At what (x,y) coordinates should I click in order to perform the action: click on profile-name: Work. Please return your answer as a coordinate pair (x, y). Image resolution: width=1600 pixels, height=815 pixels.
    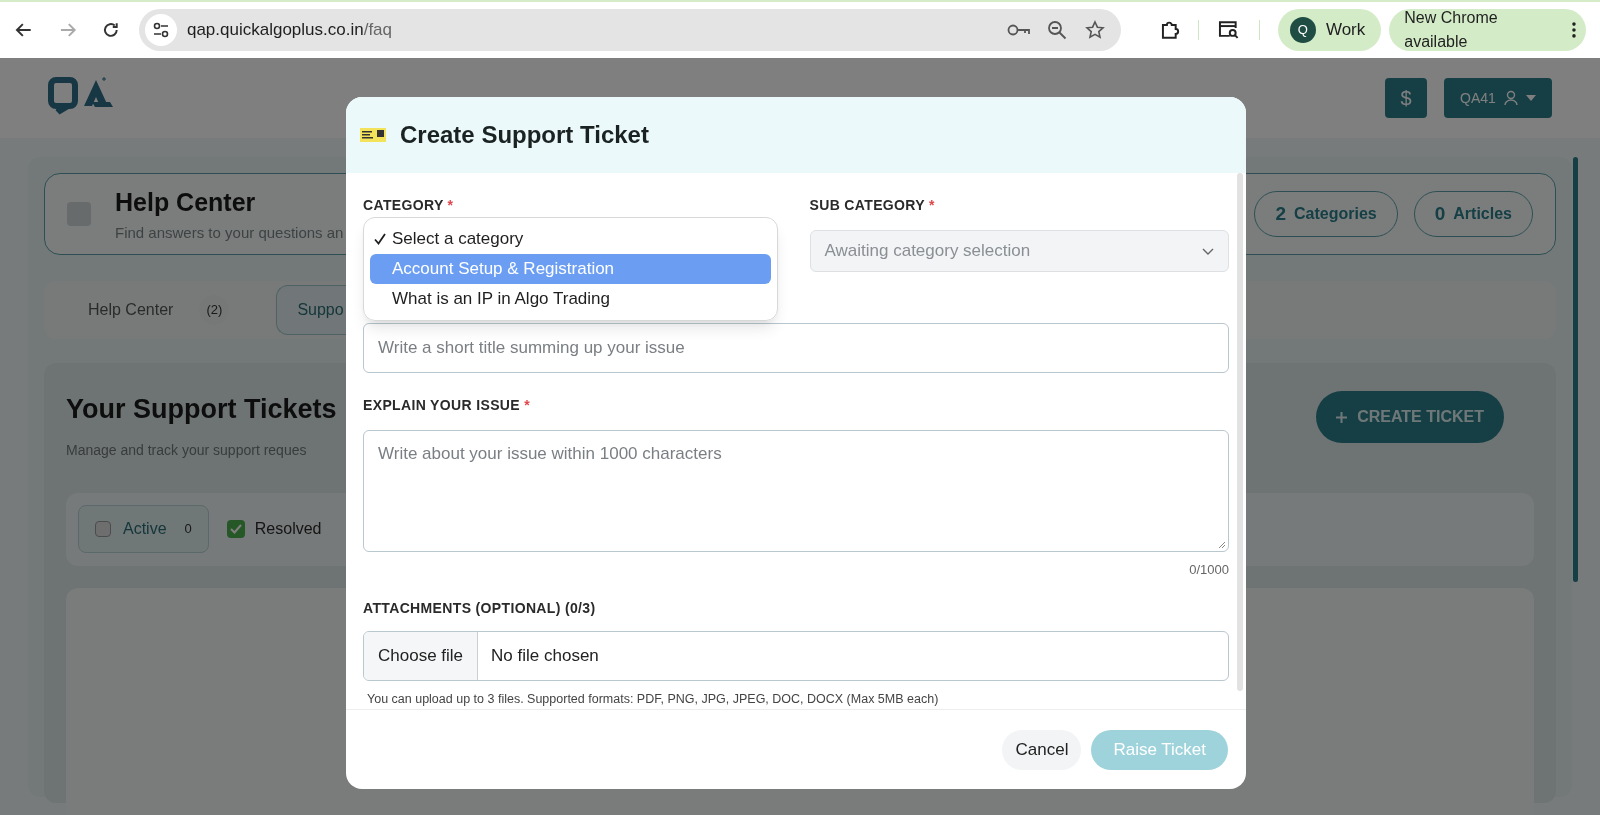
    Looking at the image, I should click on (1345, 30).